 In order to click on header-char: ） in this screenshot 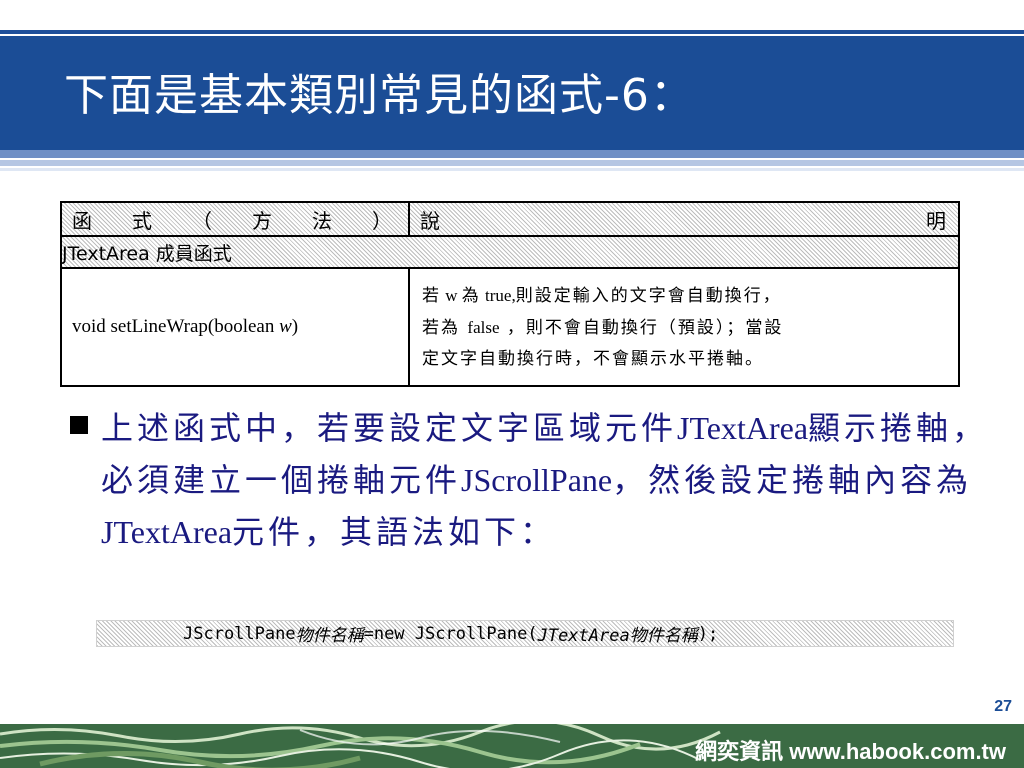, I will do `click(382, 220)`.